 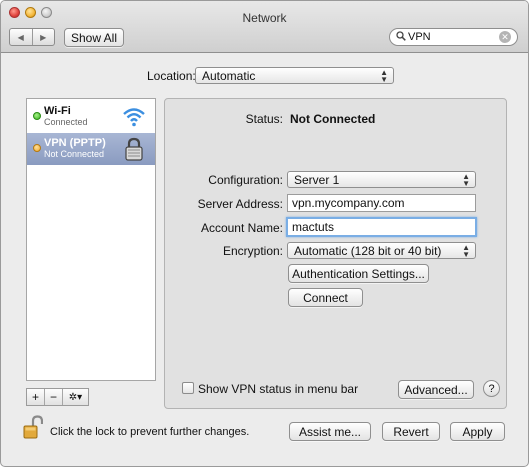 I want to click on service-item-wifi: Wi-Fi Connected, so click(x=91, y=117).